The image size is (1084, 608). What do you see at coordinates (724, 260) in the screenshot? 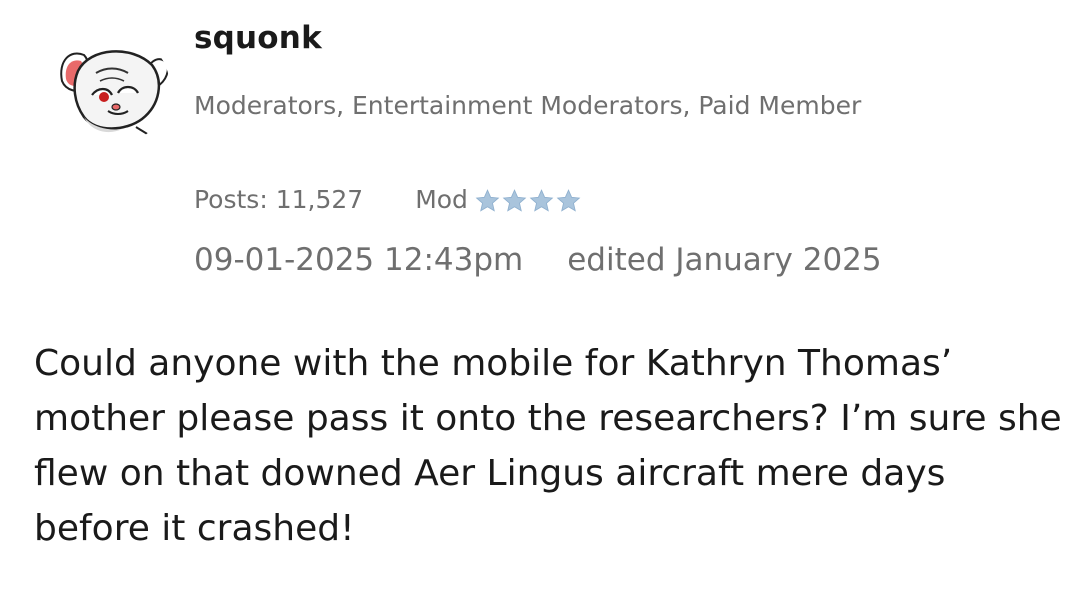
I see `edited-note: edited January 2025` at bounding box center [724, 260].